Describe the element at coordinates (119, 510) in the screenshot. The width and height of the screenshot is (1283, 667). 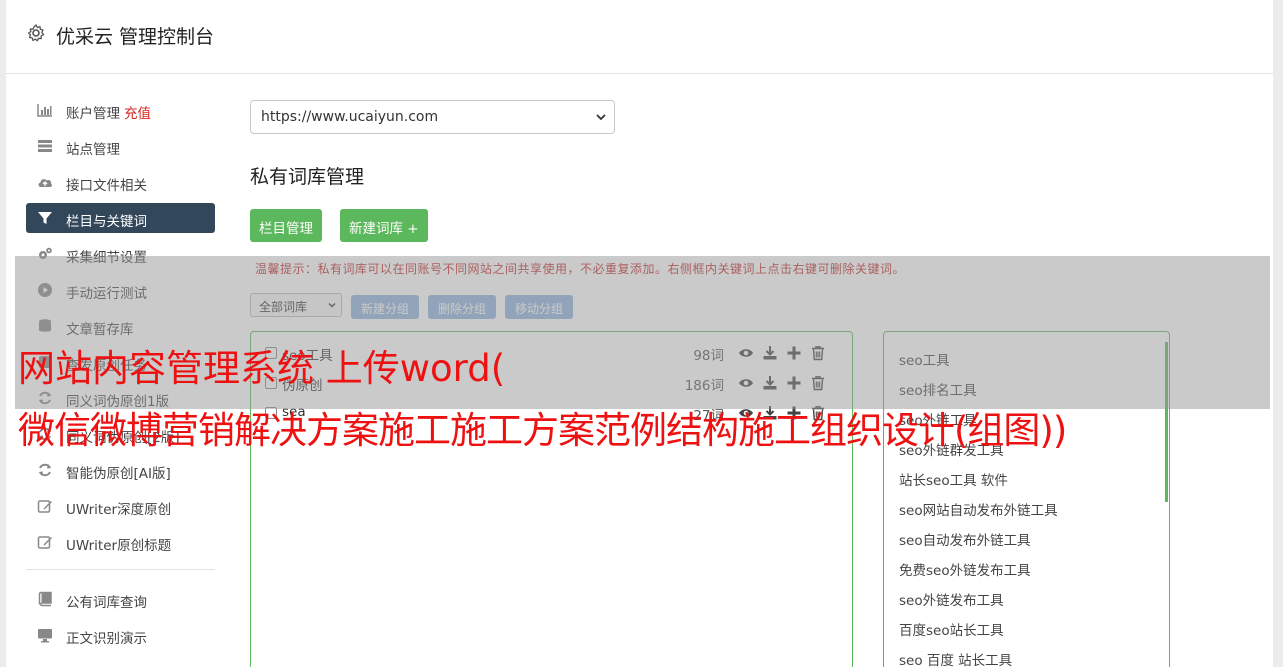
I see `sidebar-item-label: UWriter深度原创` at that location.